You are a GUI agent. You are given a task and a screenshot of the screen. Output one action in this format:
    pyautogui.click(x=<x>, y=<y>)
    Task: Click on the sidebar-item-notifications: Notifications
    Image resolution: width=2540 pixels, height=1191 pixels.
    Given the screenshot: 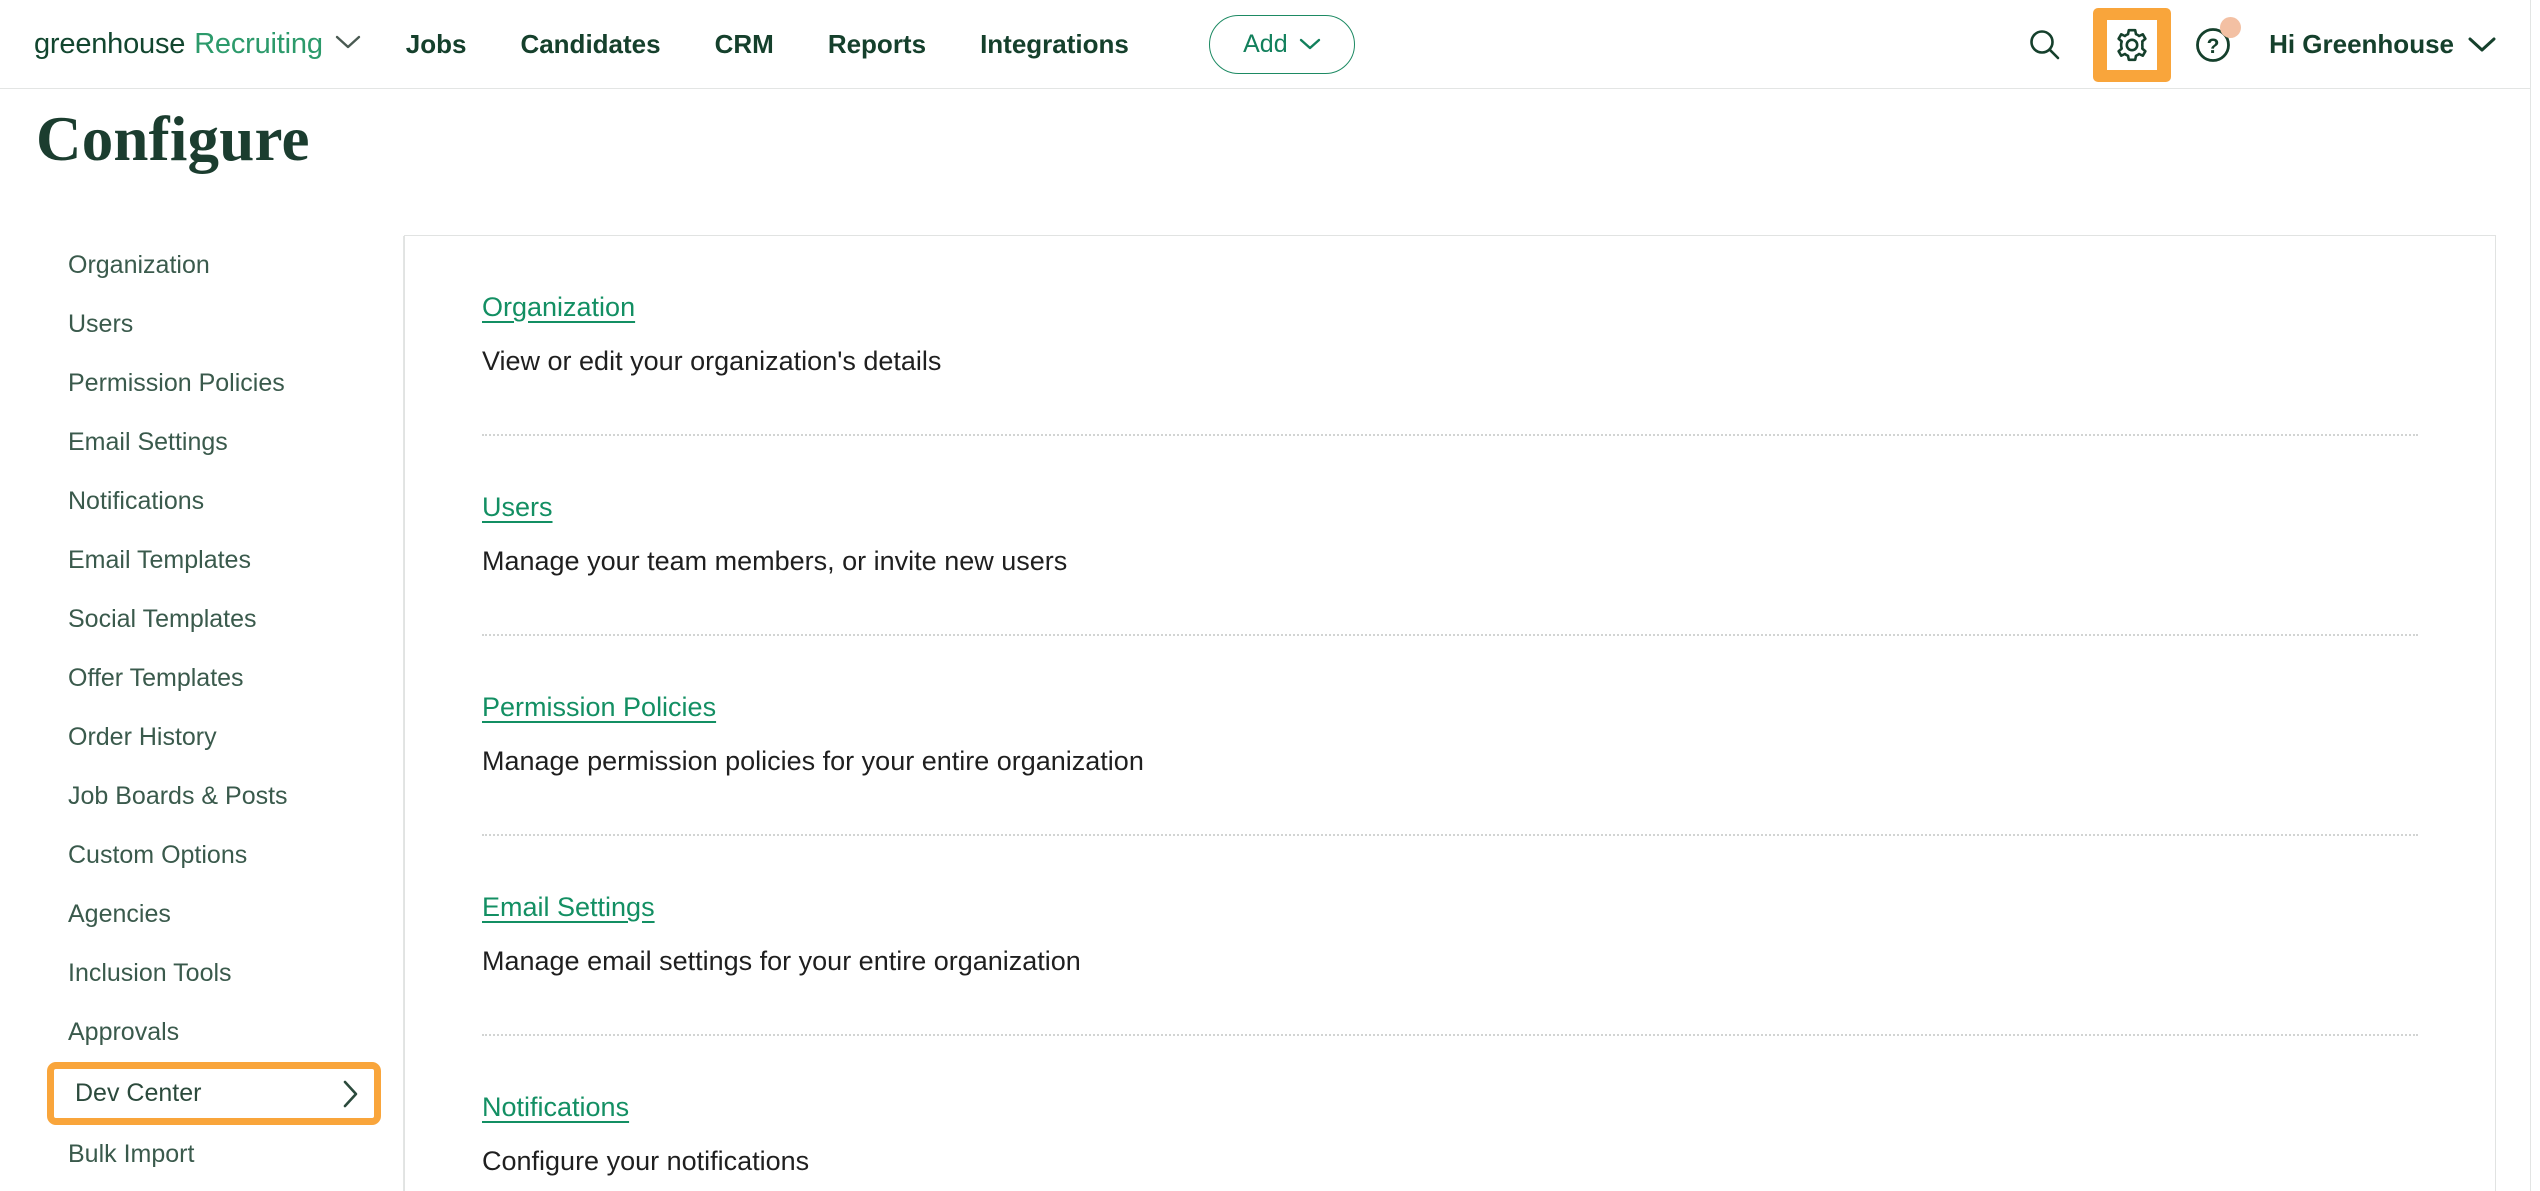 What is the action you would take?
    pyautogui.click(x=202, y=501)
    